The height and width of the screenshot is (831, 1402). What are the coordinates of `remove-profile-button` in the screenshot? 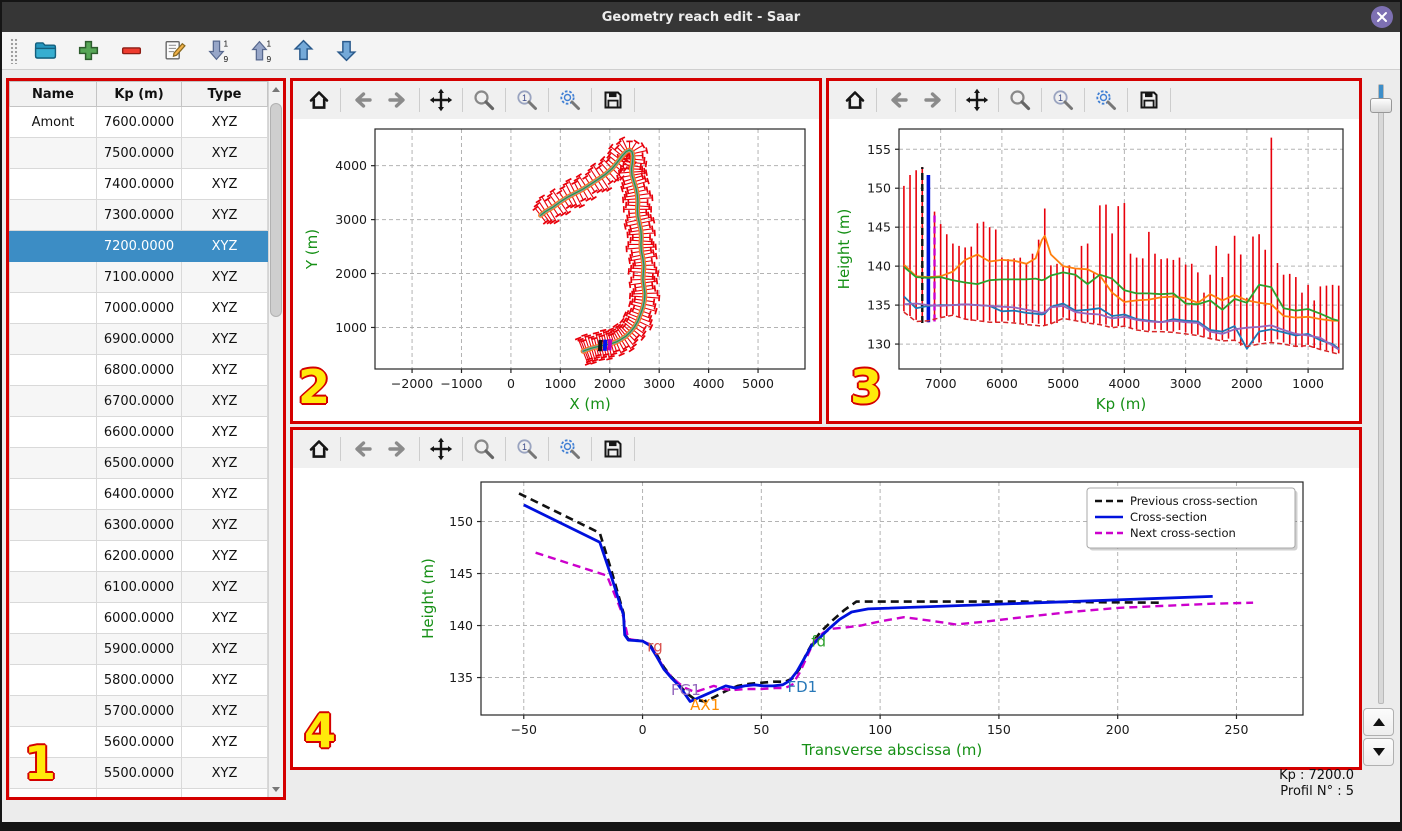 It's located at (132, 51).